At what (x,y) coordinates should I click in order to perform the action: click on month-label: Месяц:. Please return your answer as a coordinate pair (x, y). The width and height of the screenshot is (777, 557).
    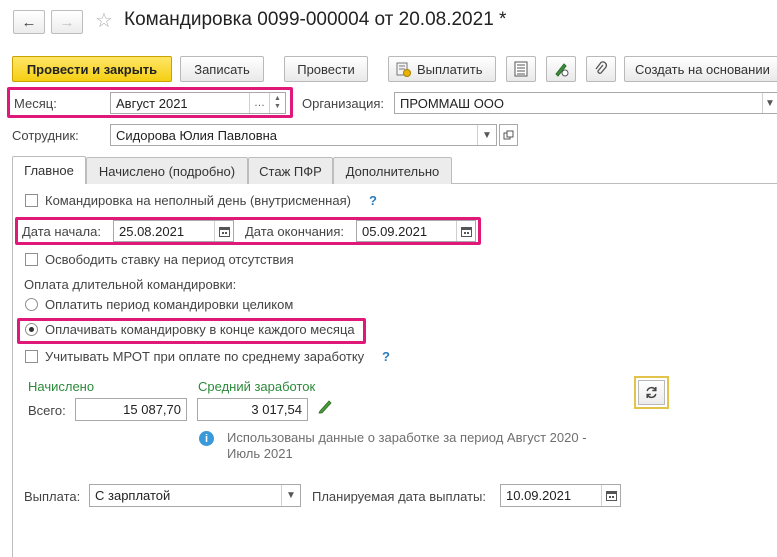
    Looking at the image, I should click on (35, 103).